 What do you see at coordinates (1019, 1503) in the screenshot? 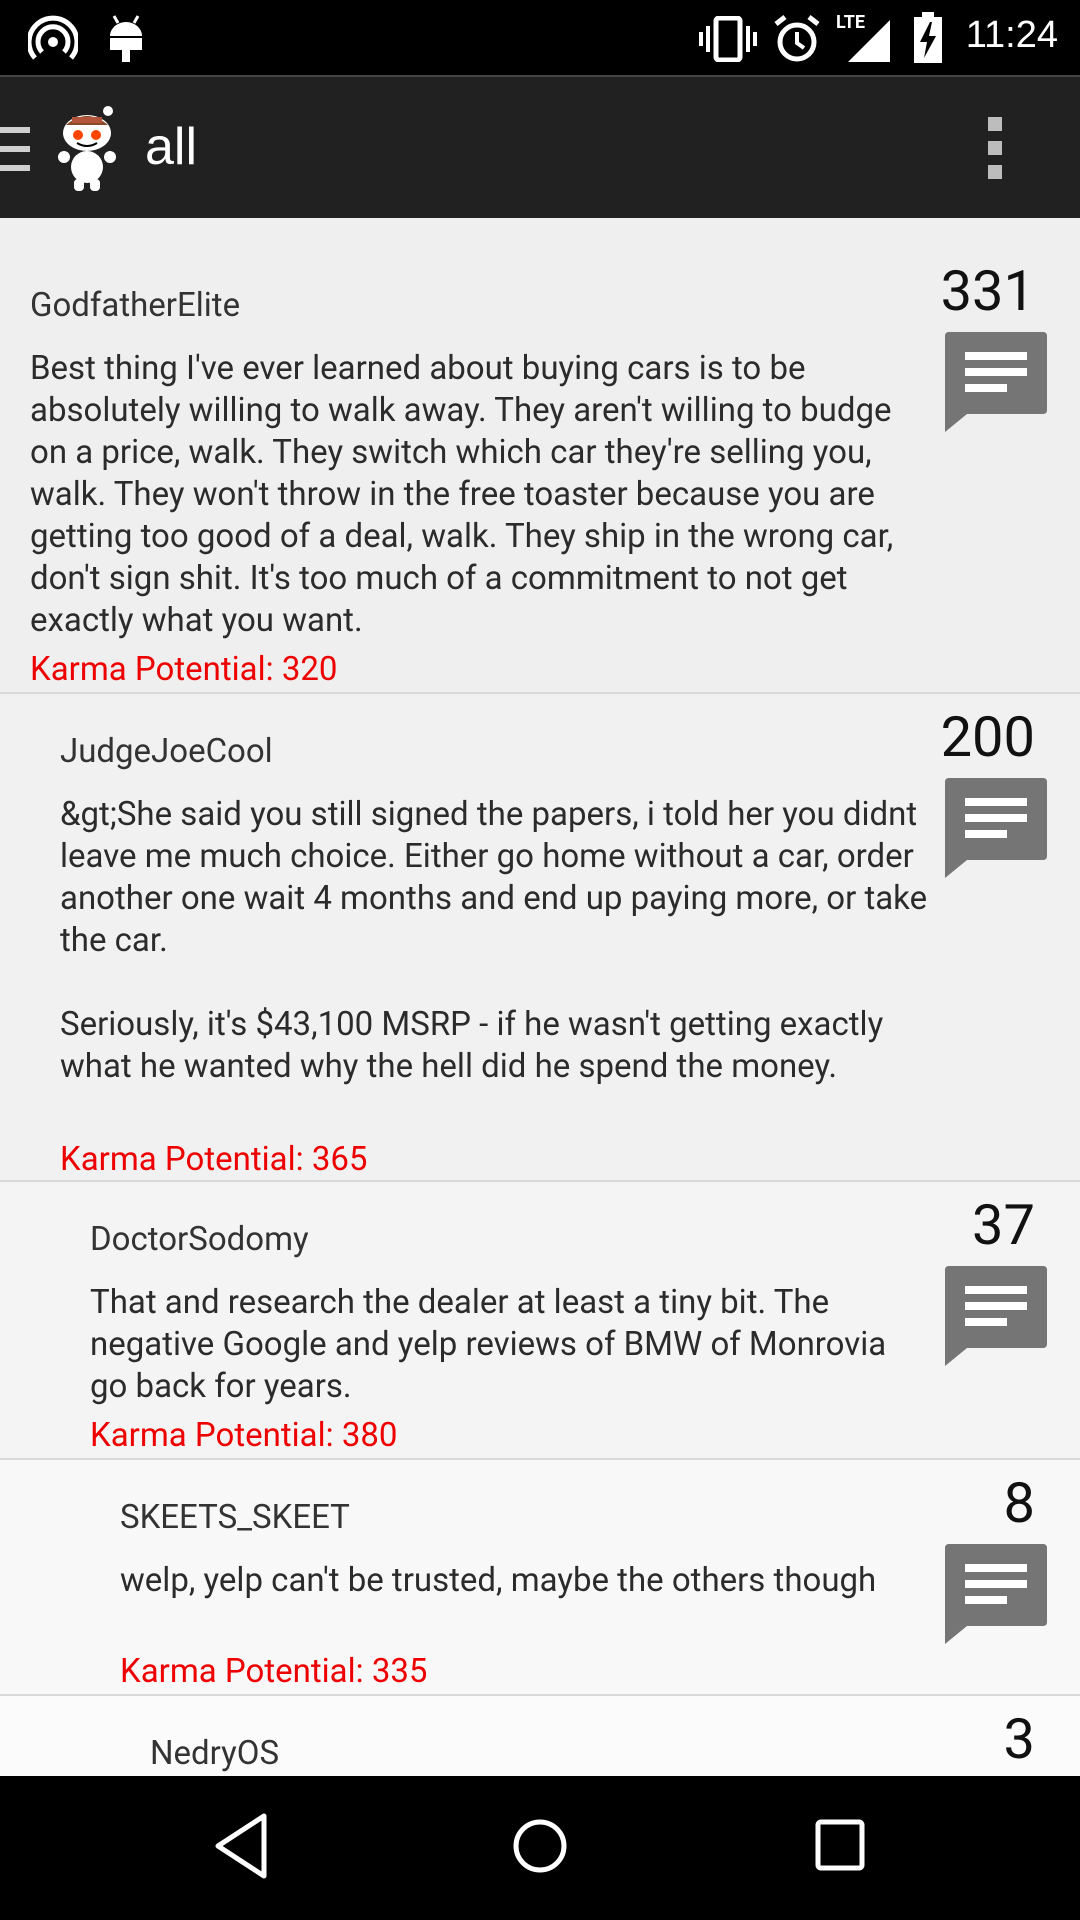
I see `comment-score: 8` at bounding box center [1019, 1503].